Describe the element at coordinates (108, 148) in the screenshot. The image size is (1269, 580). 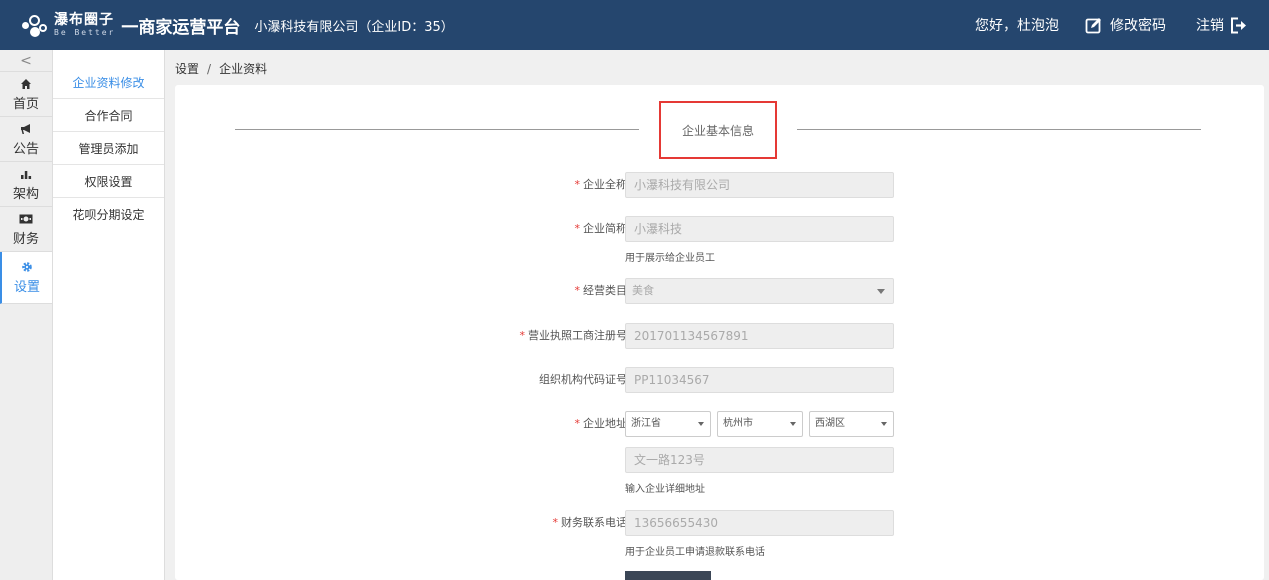
I see `submenu-add-admin: 管理员添加` at that location.